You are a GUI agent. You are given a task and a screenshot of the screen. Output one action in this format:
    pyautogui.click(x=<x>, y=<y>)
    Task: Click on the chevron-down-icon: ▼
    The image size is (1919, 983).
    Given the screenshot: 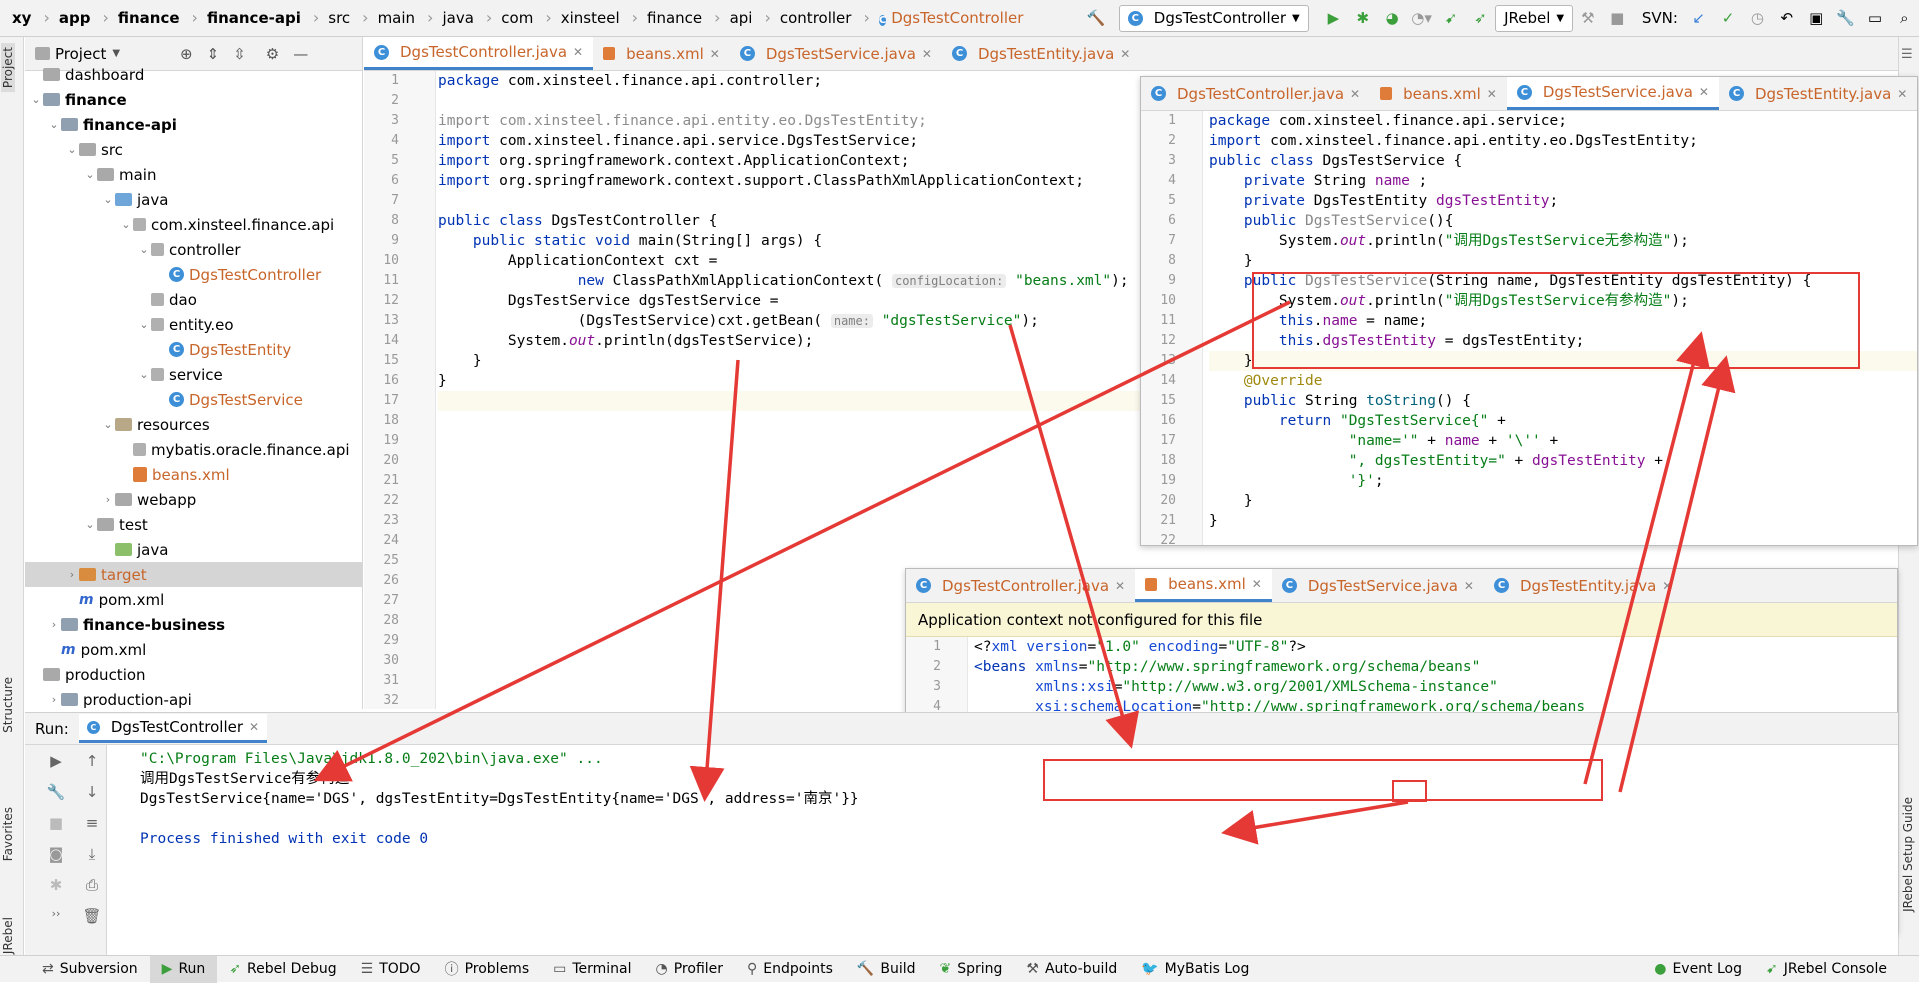 What is the action you would take?
    pyautogui.click(x=116, y=53)
    